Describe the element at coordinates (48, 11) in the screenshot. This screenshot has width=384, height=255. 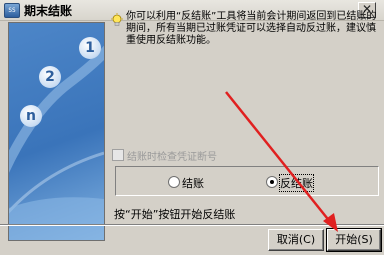
I see `window-title: 期末结账` at that location.